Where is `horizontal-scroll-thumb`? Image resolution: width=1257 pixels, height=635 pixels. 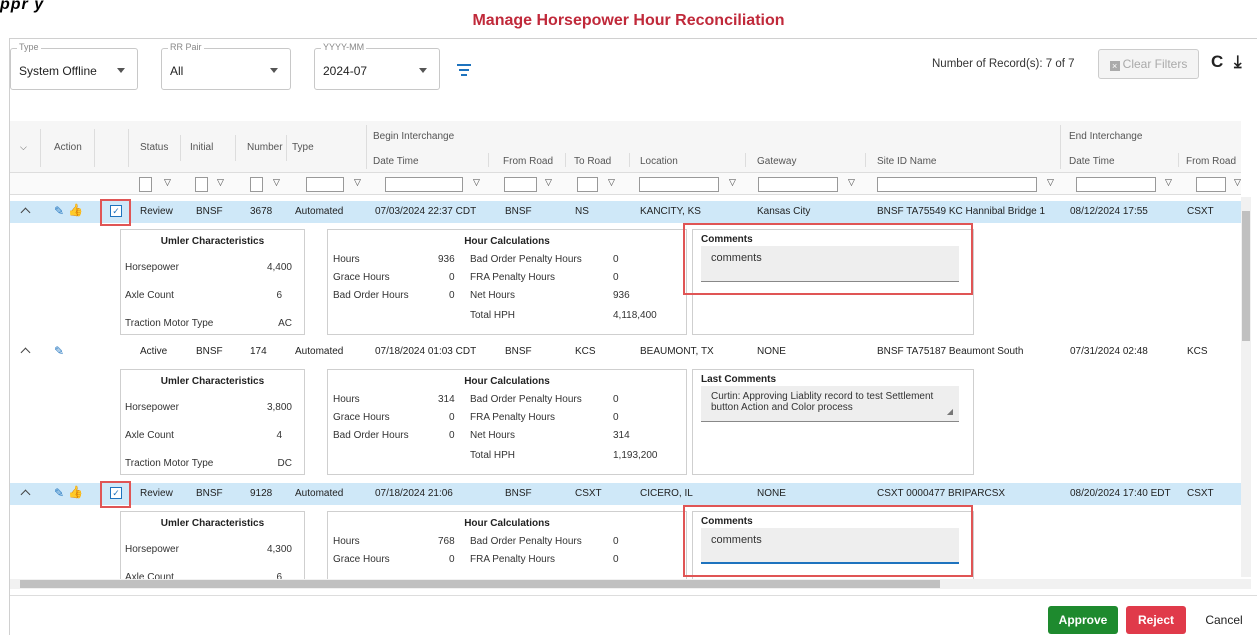
horizontal-scroll-thumb is located at coordinates (480, 584).